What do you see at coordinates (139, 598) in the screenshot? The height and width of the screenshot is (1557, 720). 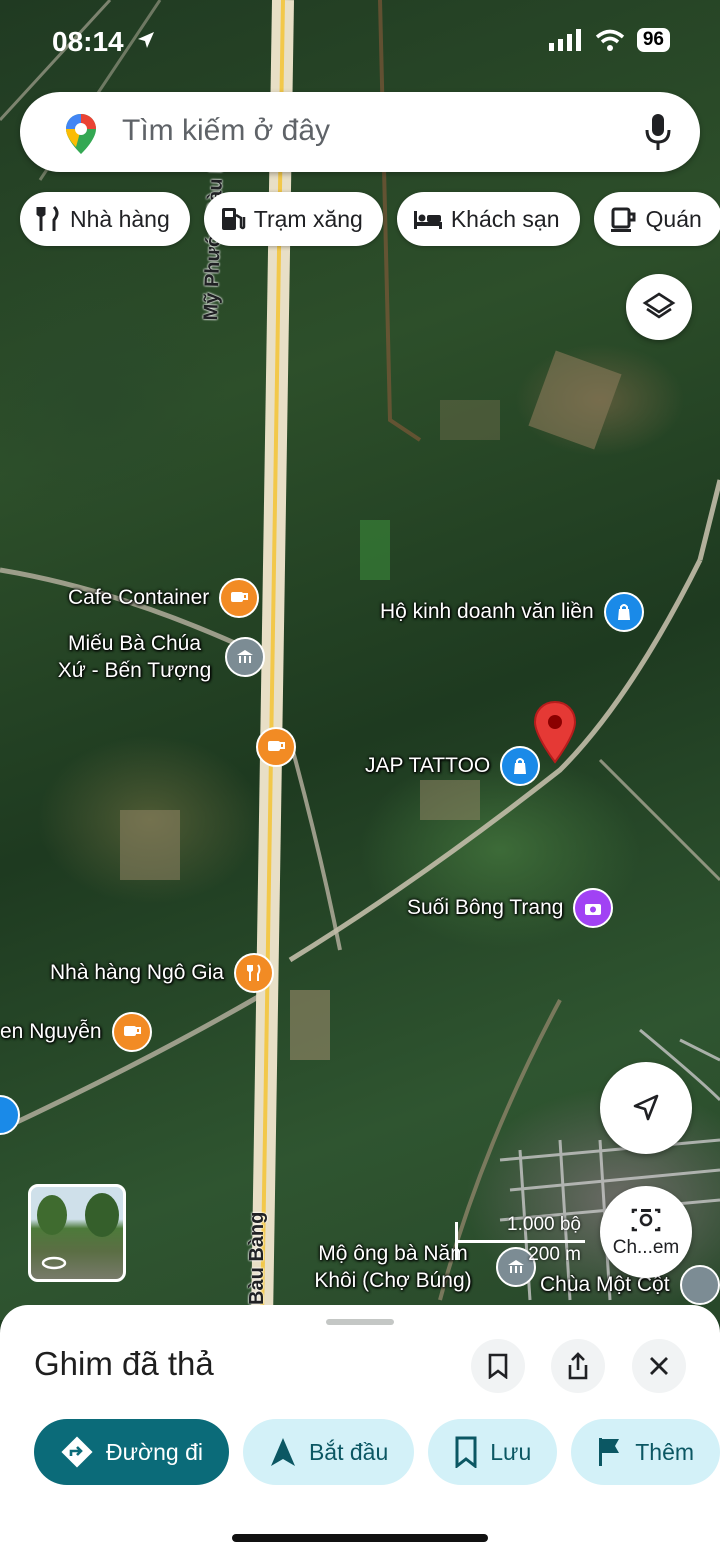 I see `poi-label: Cafe Container` at bounding box center [139, 598].